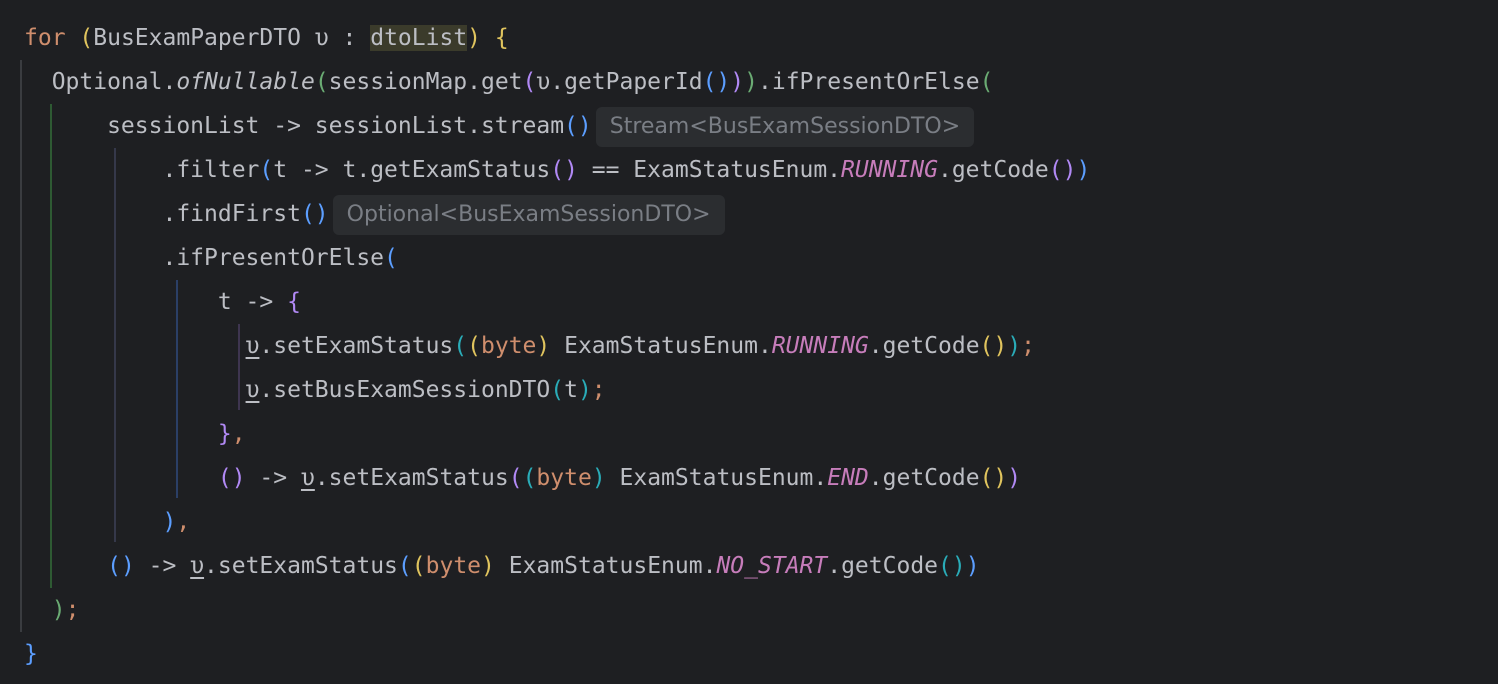  I want to click on code-line: t -> {, so click(162, 302).